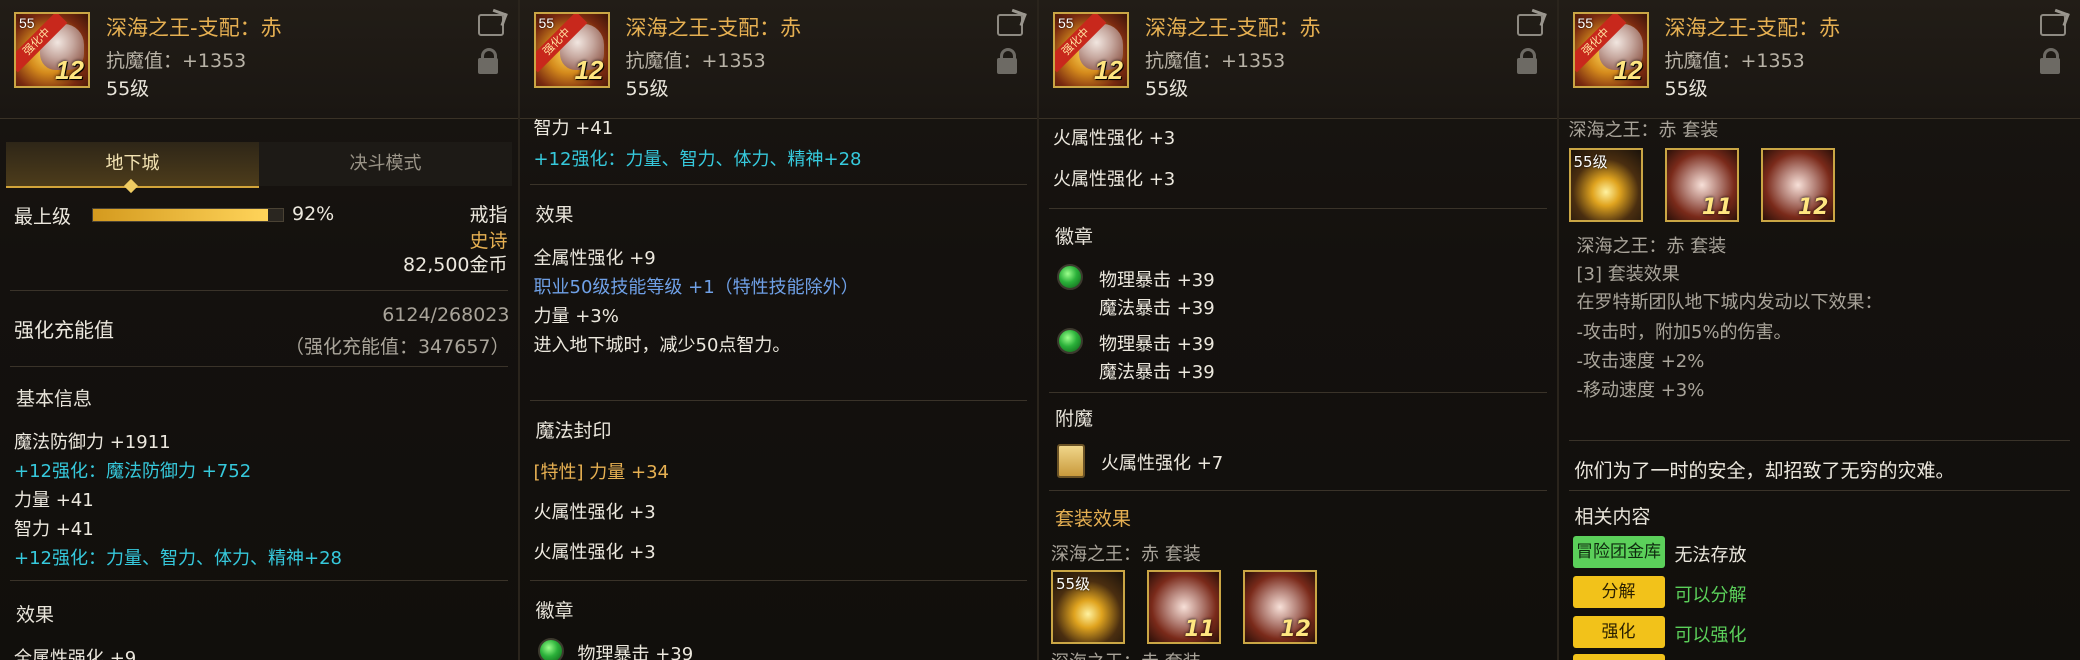 This screenshot has height=660, width=2080. I want to click on basic-info-heading: 基本信息, so click(54, 399).